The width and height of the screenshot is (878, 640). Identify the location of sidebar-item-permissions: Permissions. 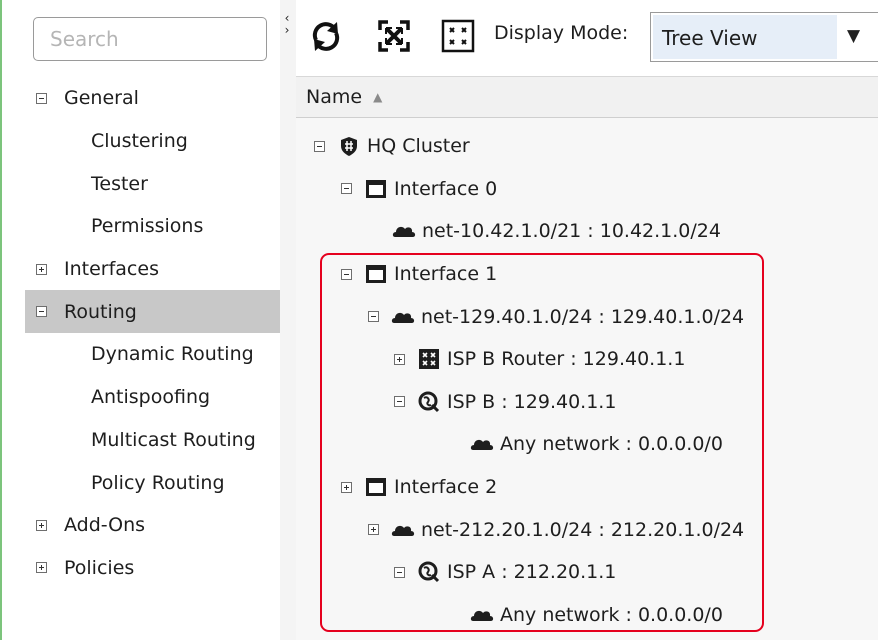
(141, 226).